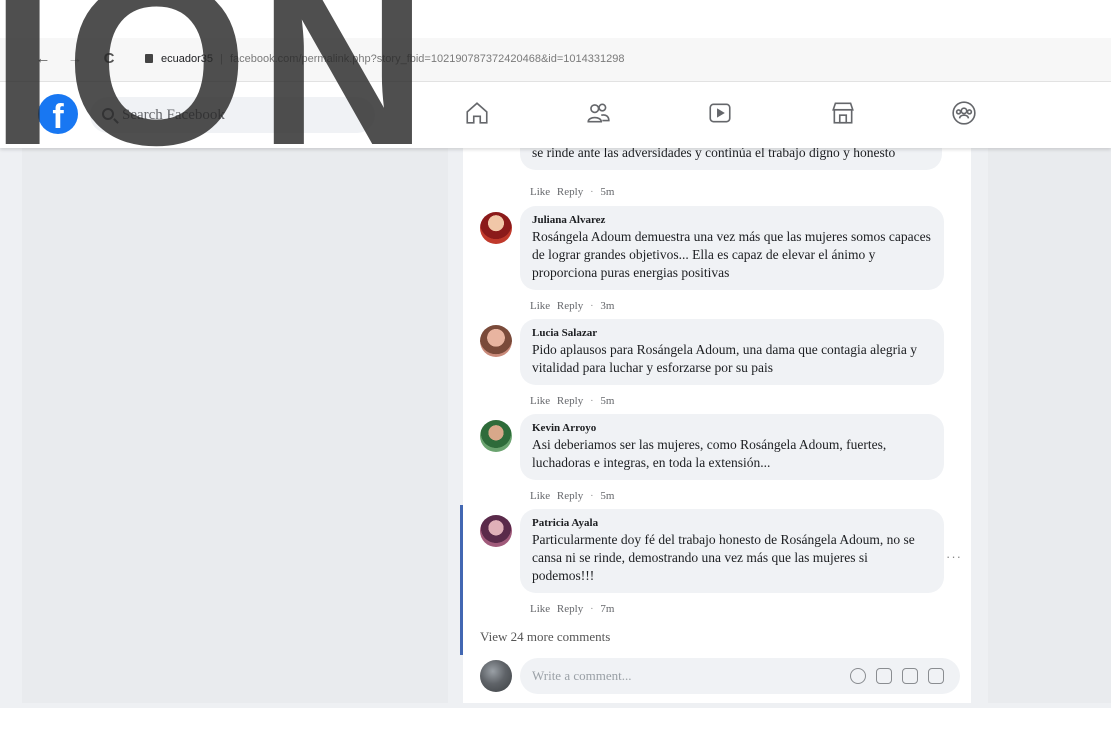 This screenshot has width=1111, height=733. I want to click on comment-input, so click(672, 676).